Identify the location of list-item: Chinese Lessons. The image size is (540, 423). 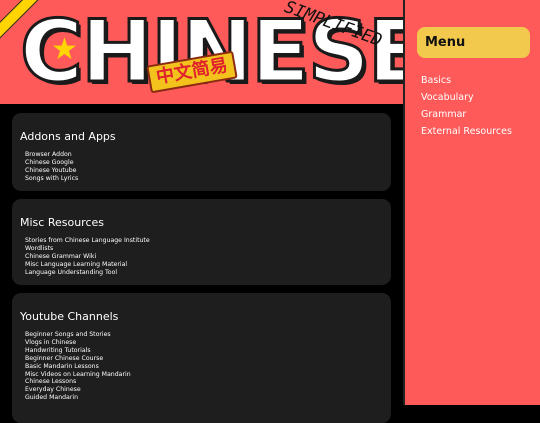
(78, 382).